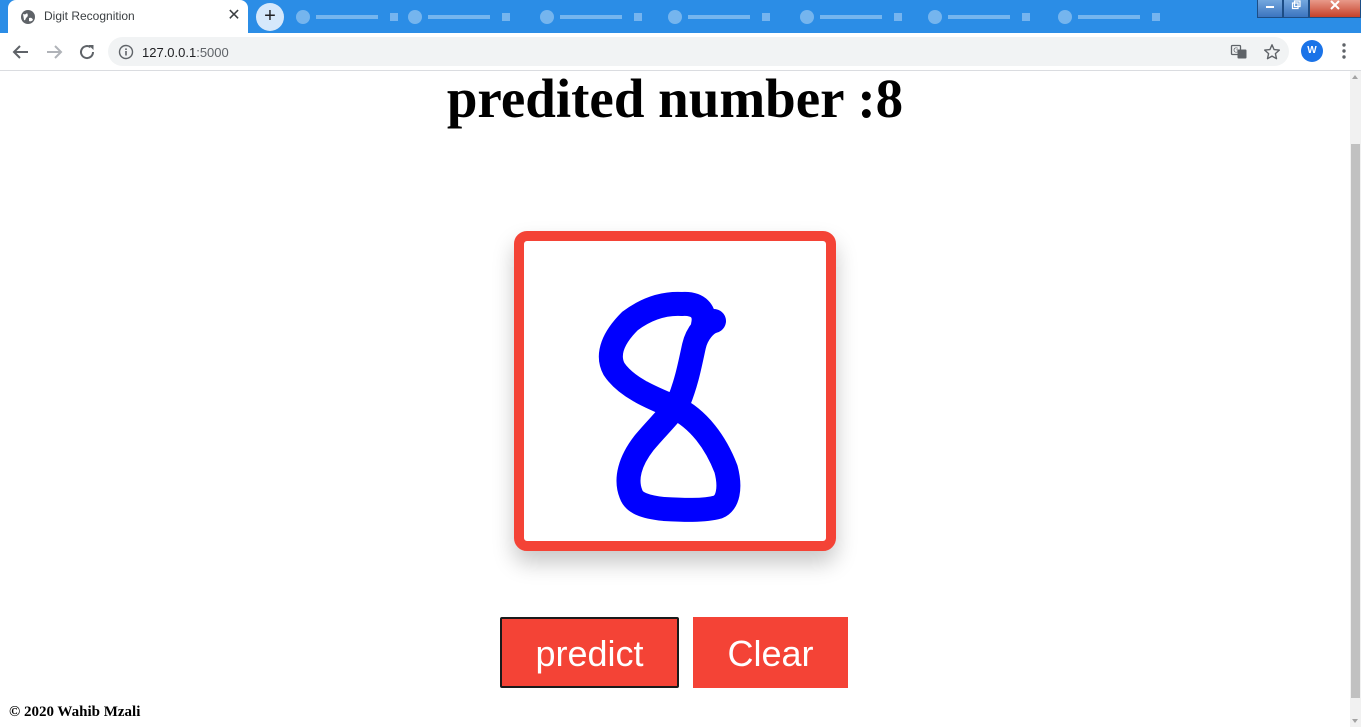 The width and height of the screenshot is (1361, 727). I want to click on globe-icon, so click(28, 17).